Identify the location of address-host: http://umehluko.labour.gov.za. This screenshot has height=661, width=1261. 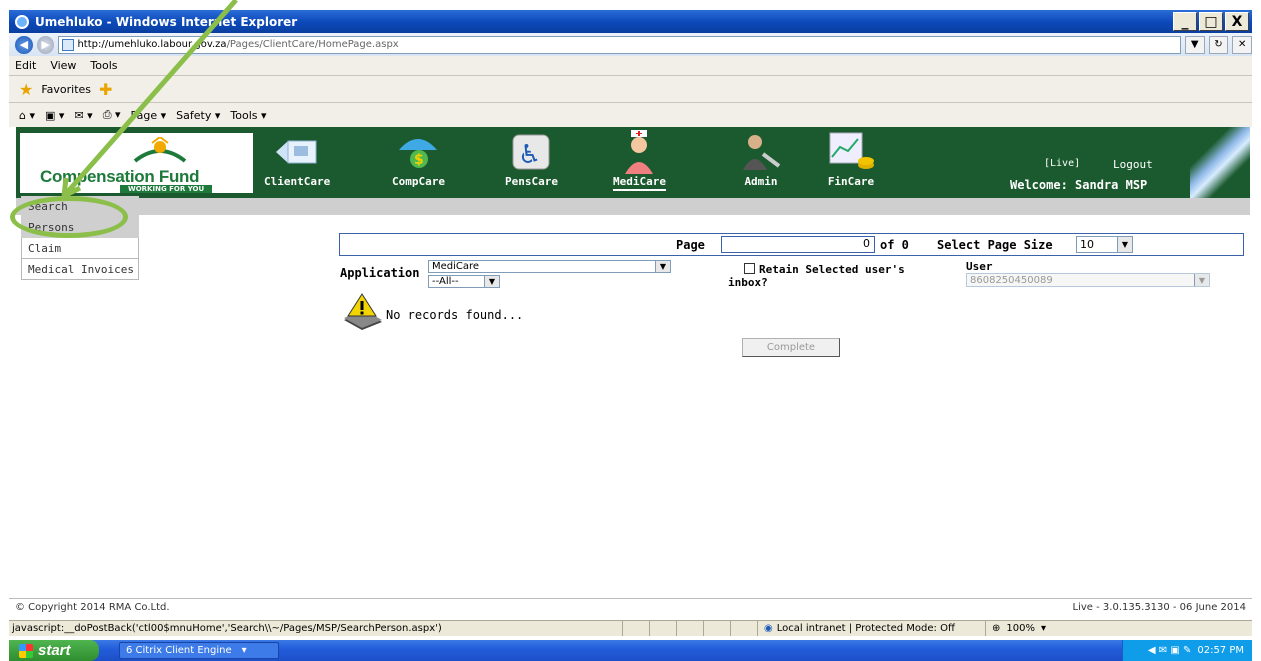
(152, 44).